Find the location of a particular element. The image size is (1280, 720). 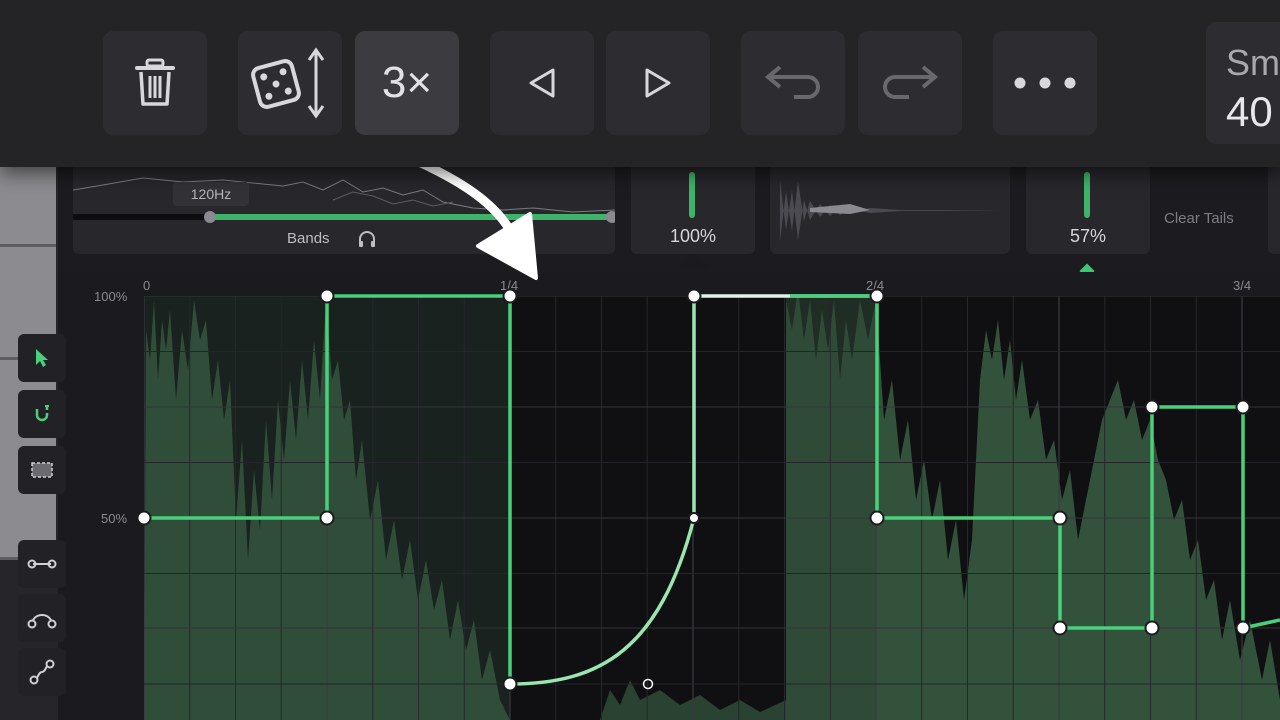

smooth-value: 40 is located at coordinates (1249, 111).